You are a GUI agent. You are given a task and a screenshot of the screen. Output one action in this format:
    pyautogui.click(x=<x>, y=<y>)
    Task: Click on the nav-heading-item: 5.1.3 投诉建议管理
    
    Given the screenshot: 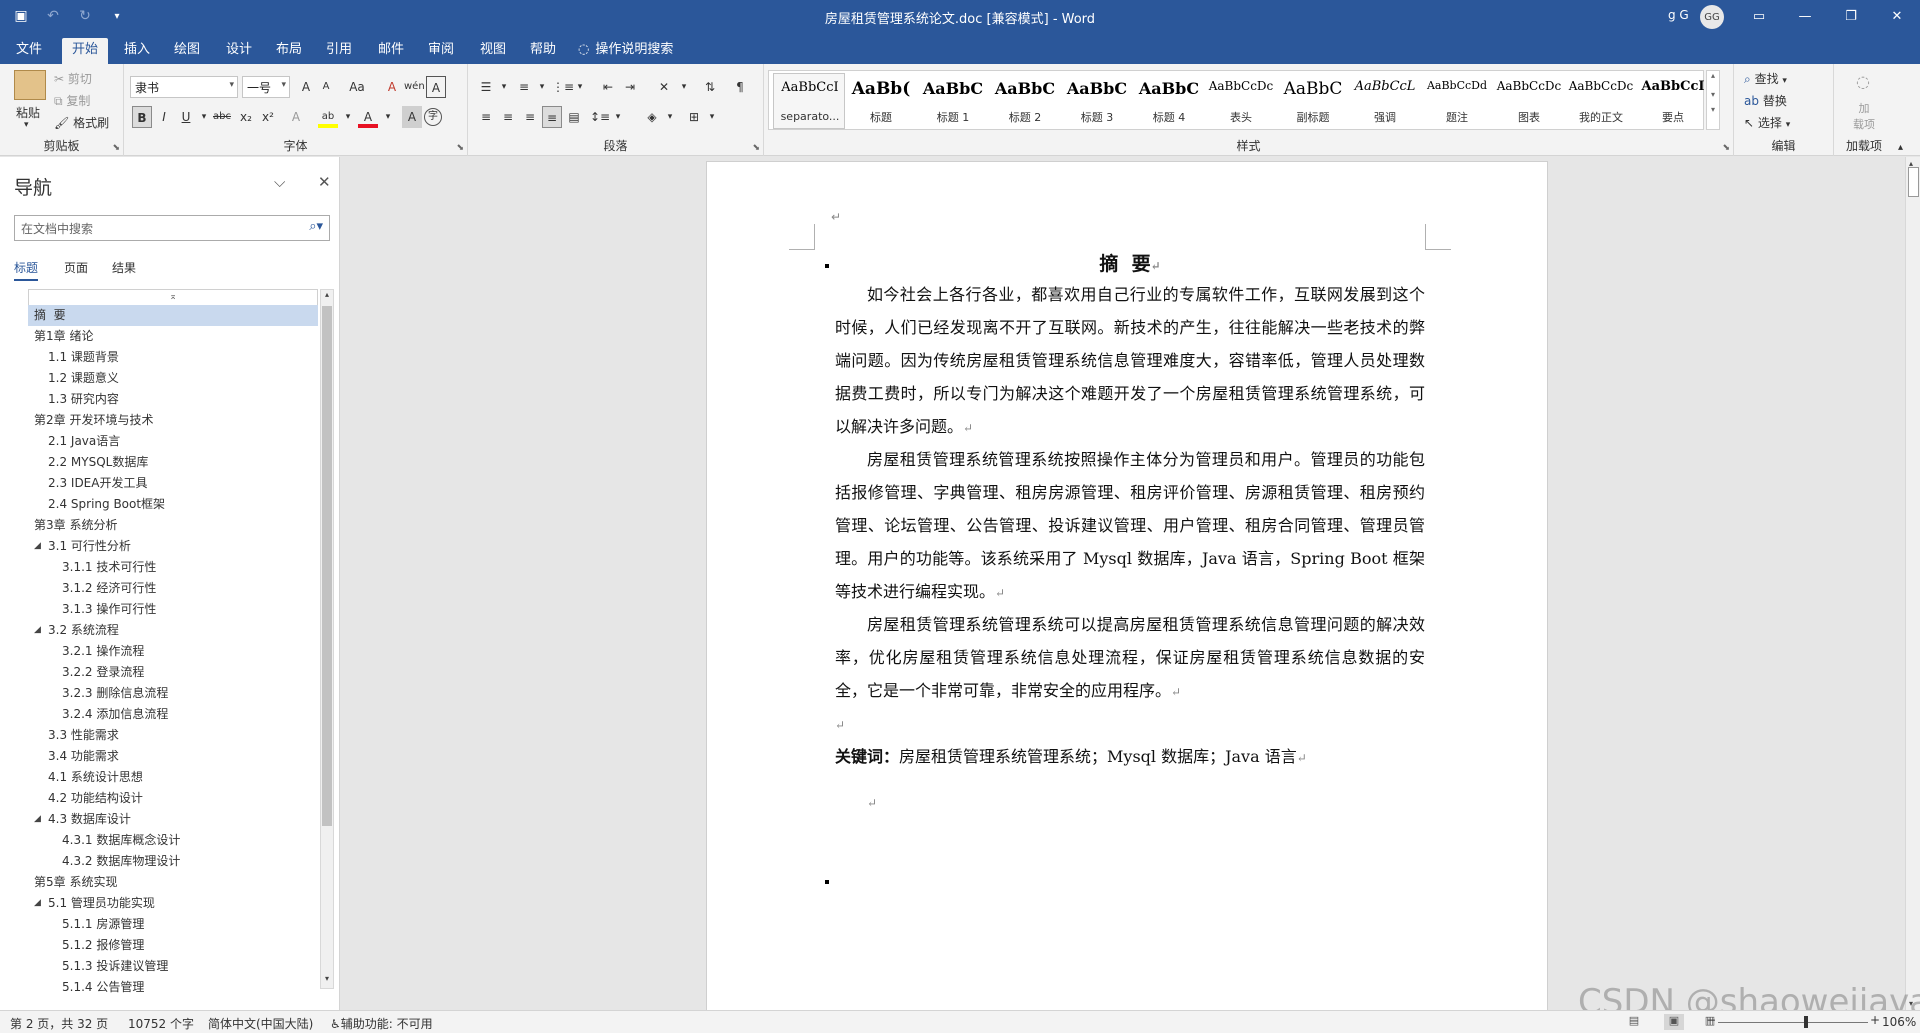 What is the action you would take?
    pyautogui.click(x=173, y=966)
    